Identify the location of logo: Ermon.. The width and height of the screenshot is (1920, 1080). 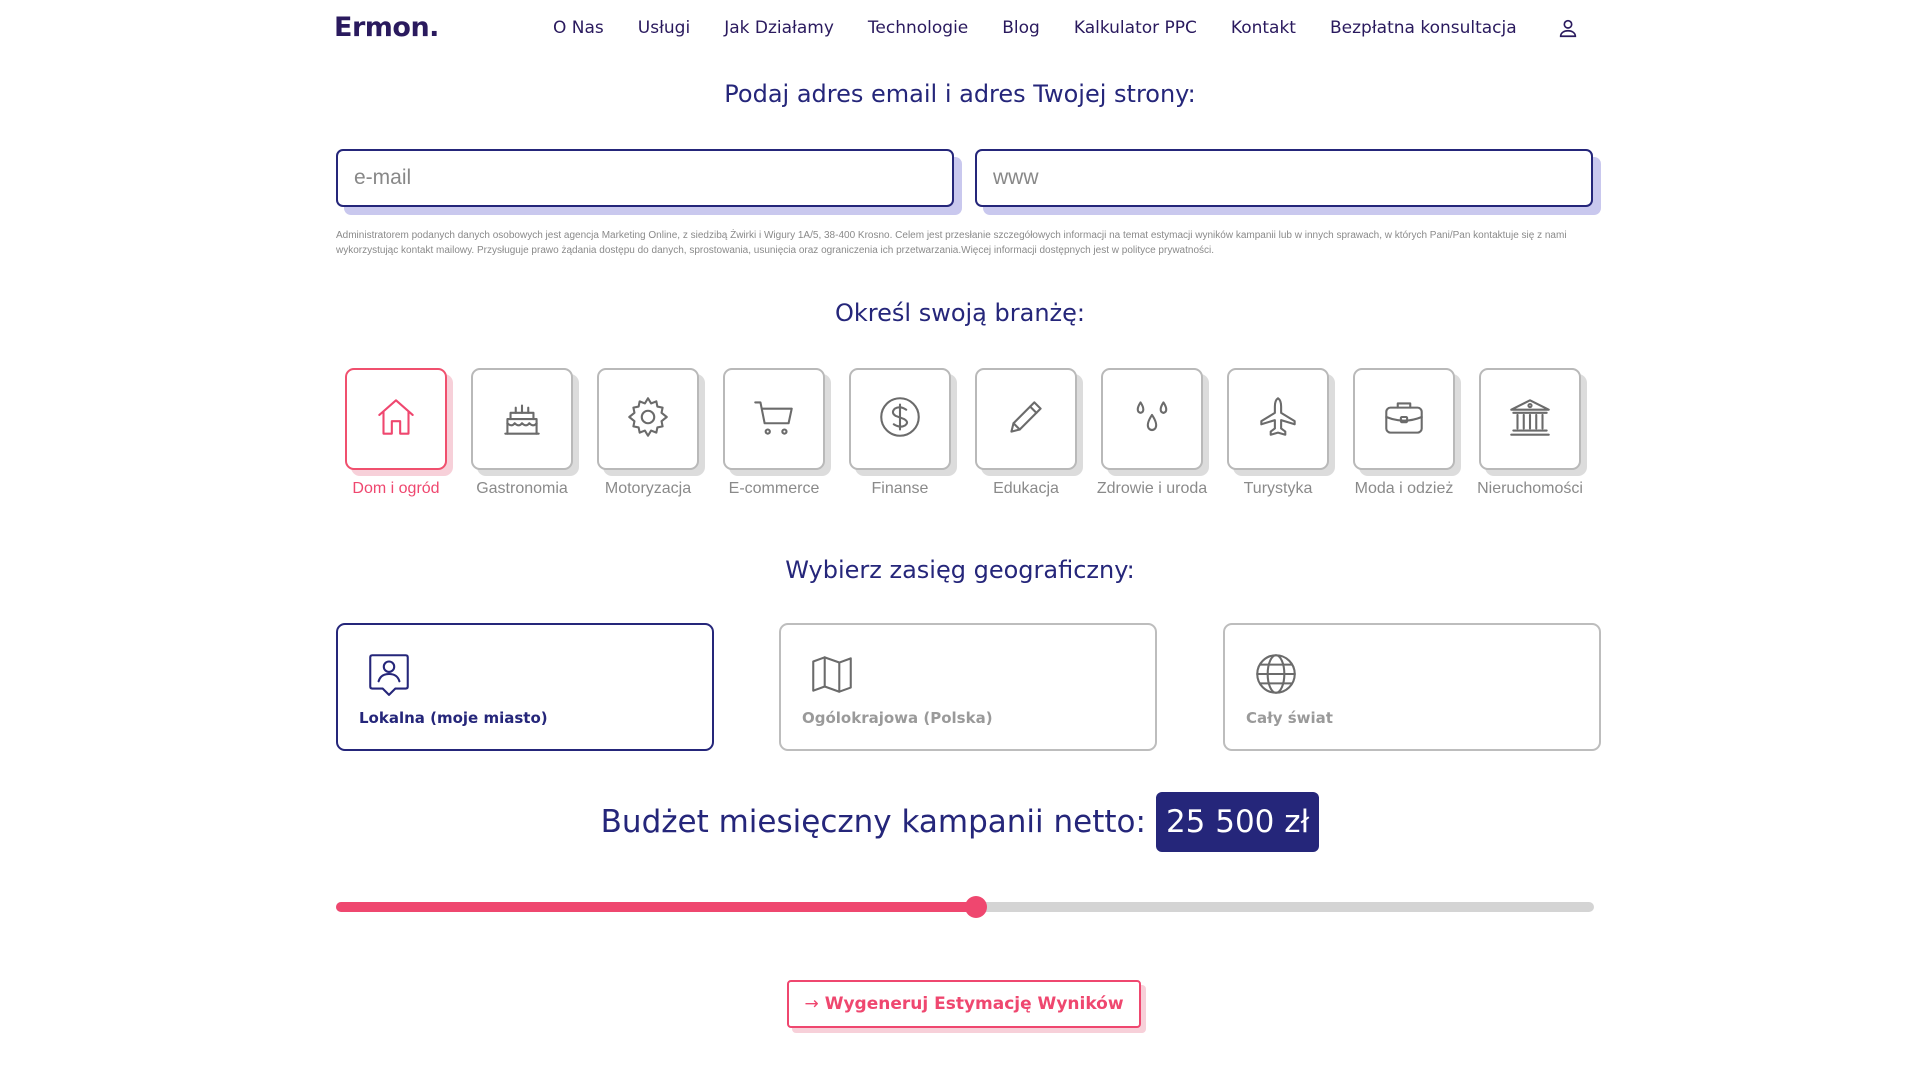
(386, 27).